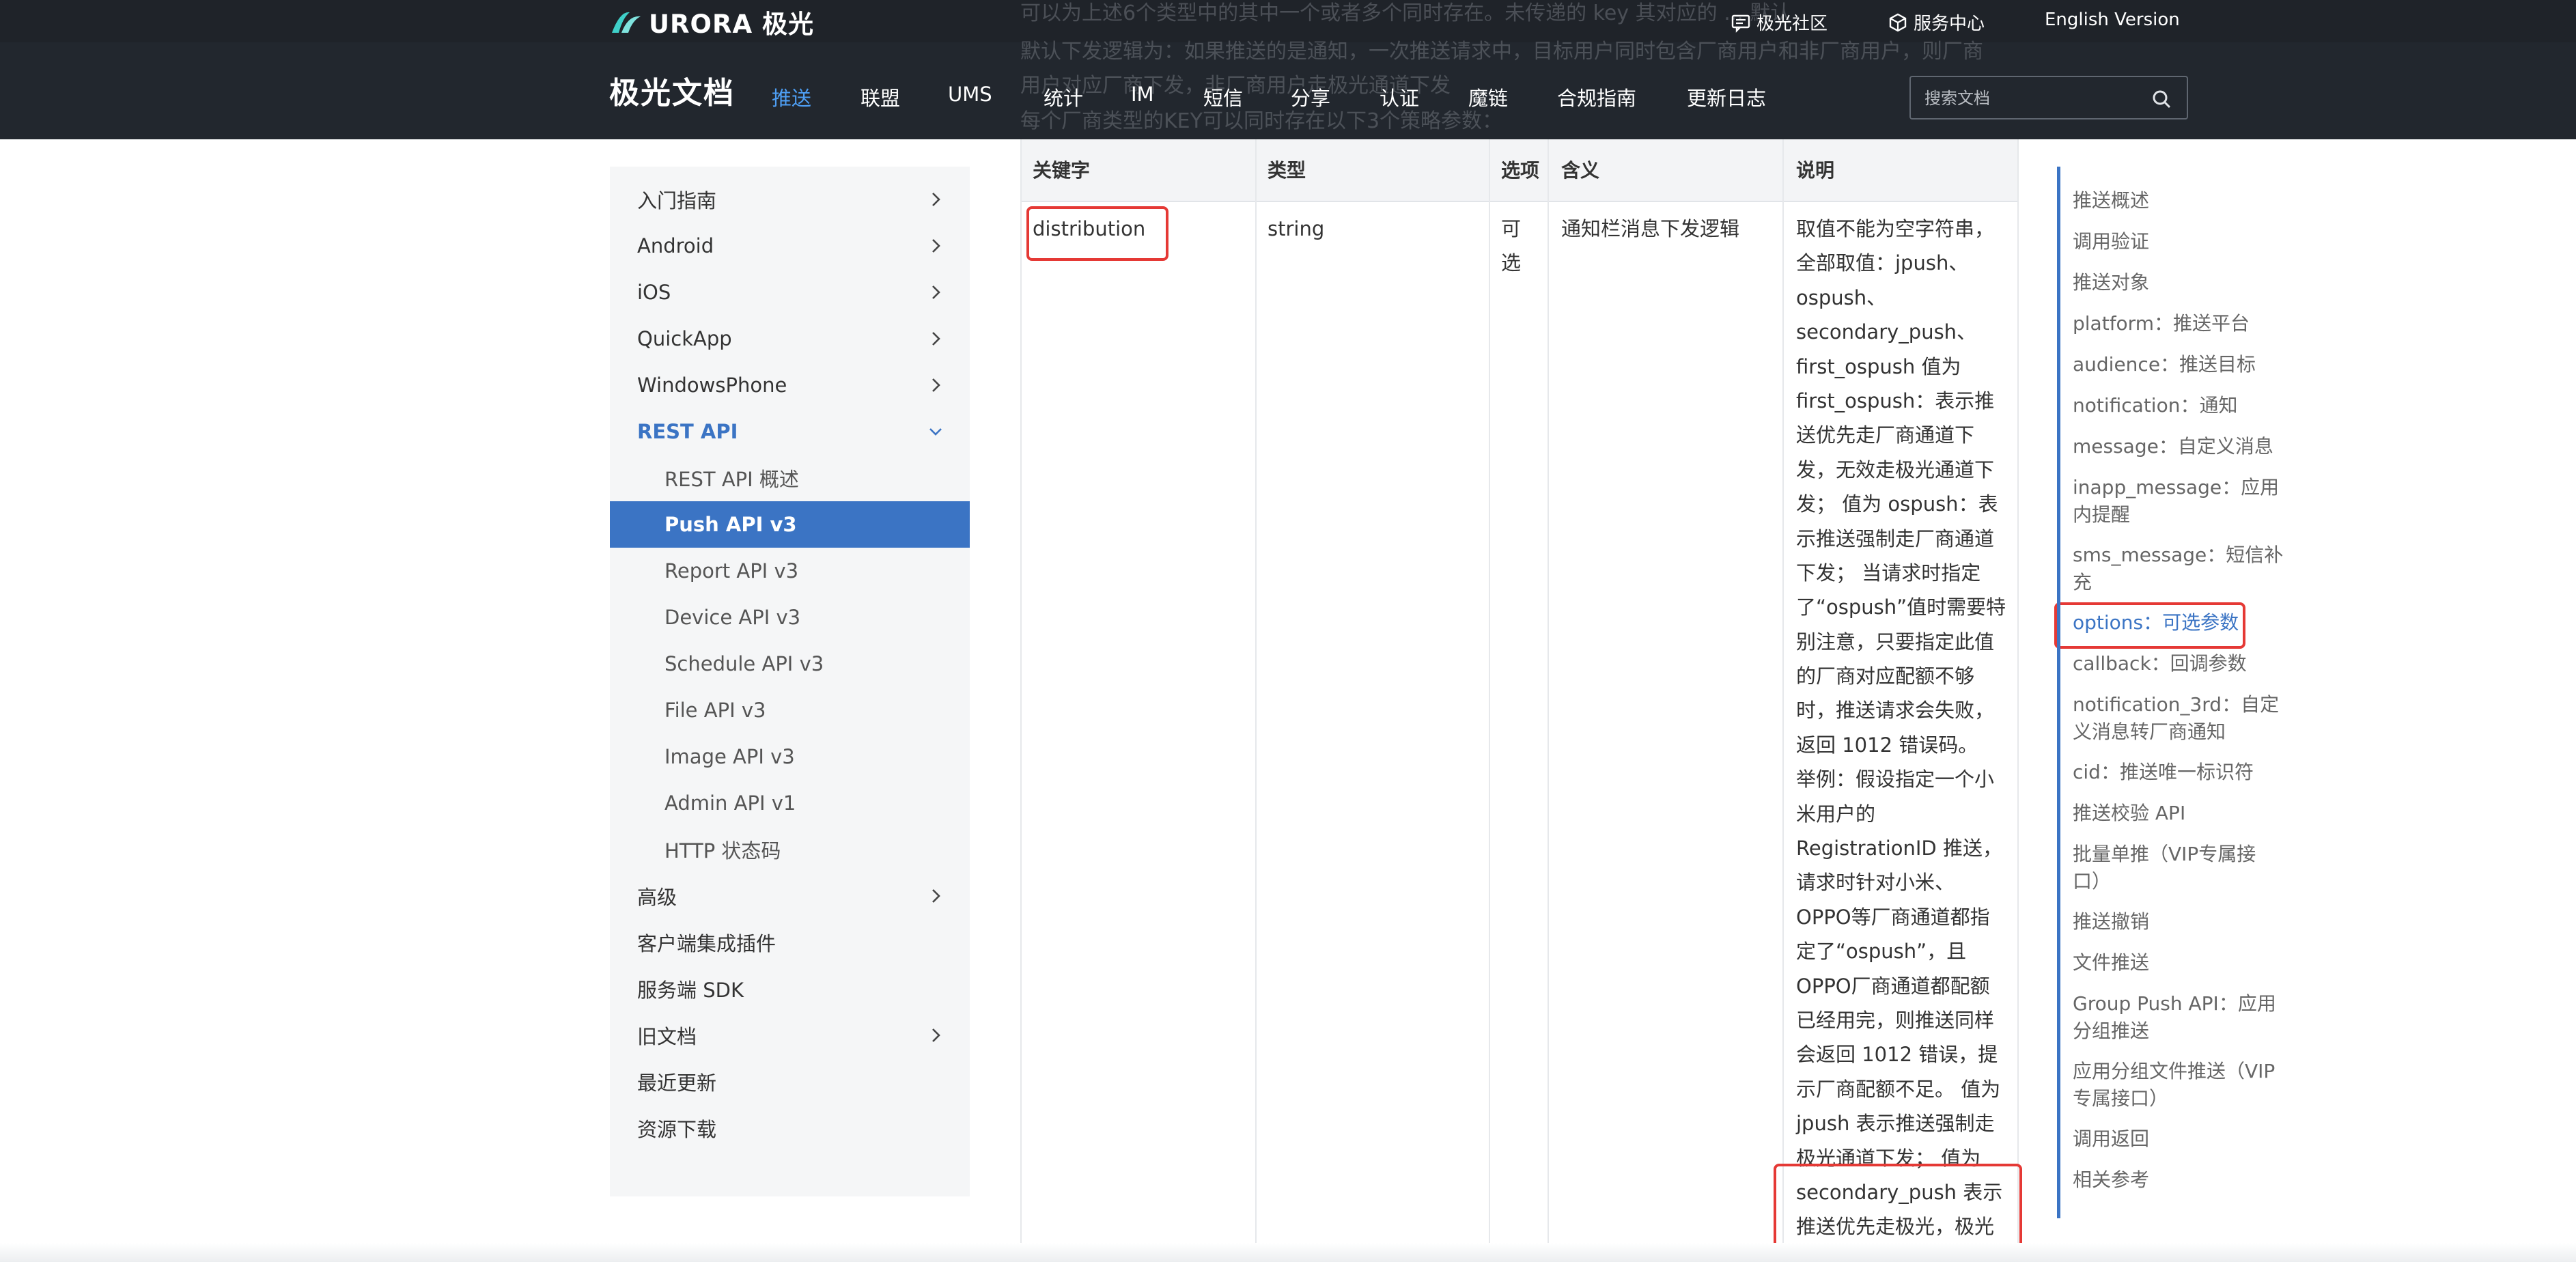  Describe the element at coordinates (2185, 446) in the screenshot. I see `toc-item: message：自定义消息` at that location.